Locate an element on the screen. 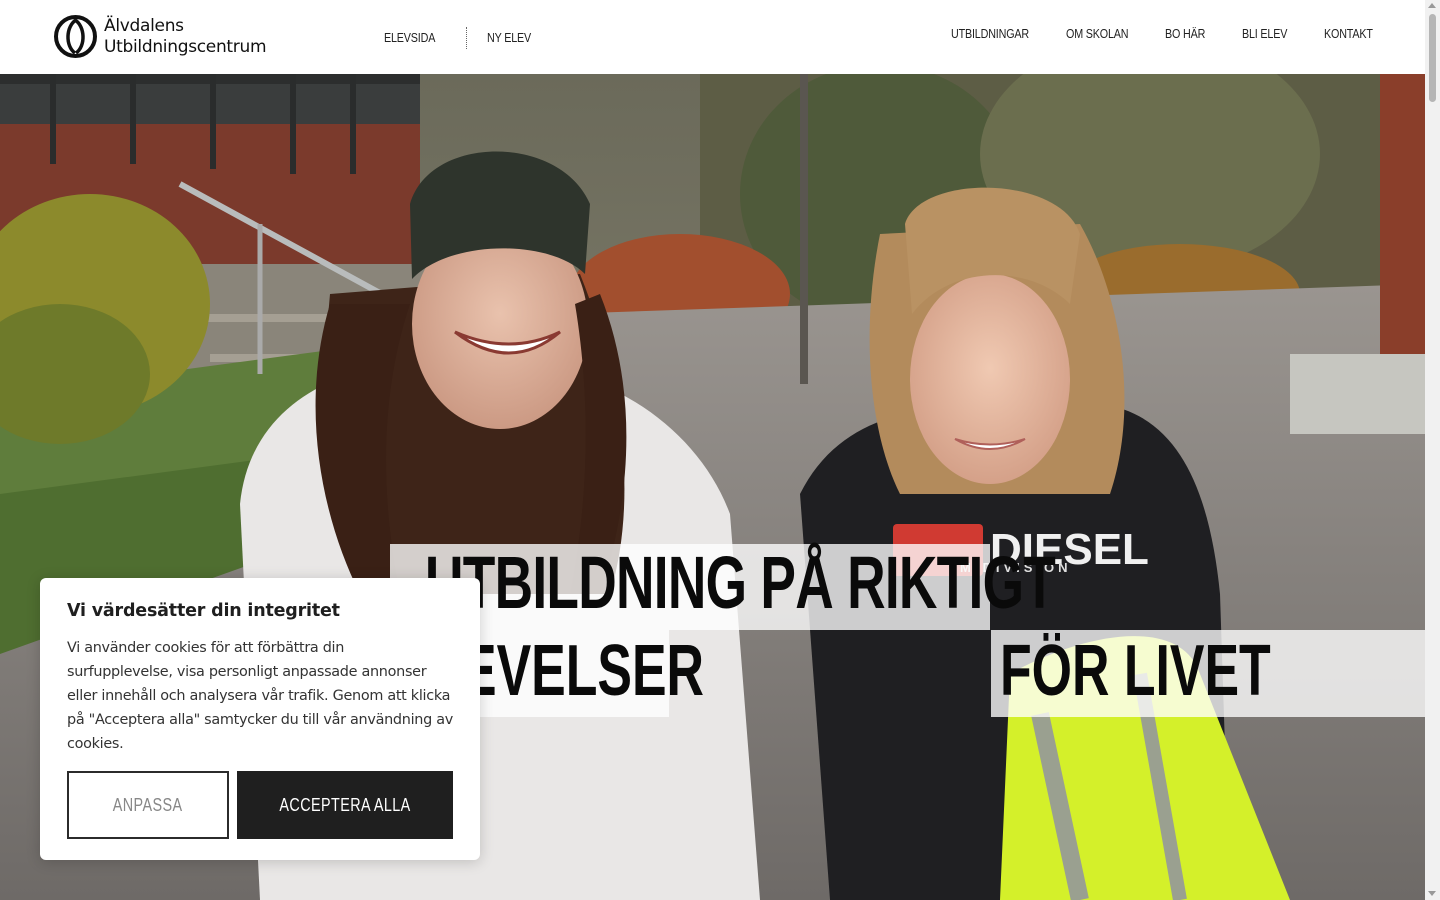 This screenshot has width=1440, height=900. nav-item-om-skolan: OM SKOLAN is located at coordinates (1097, 34).